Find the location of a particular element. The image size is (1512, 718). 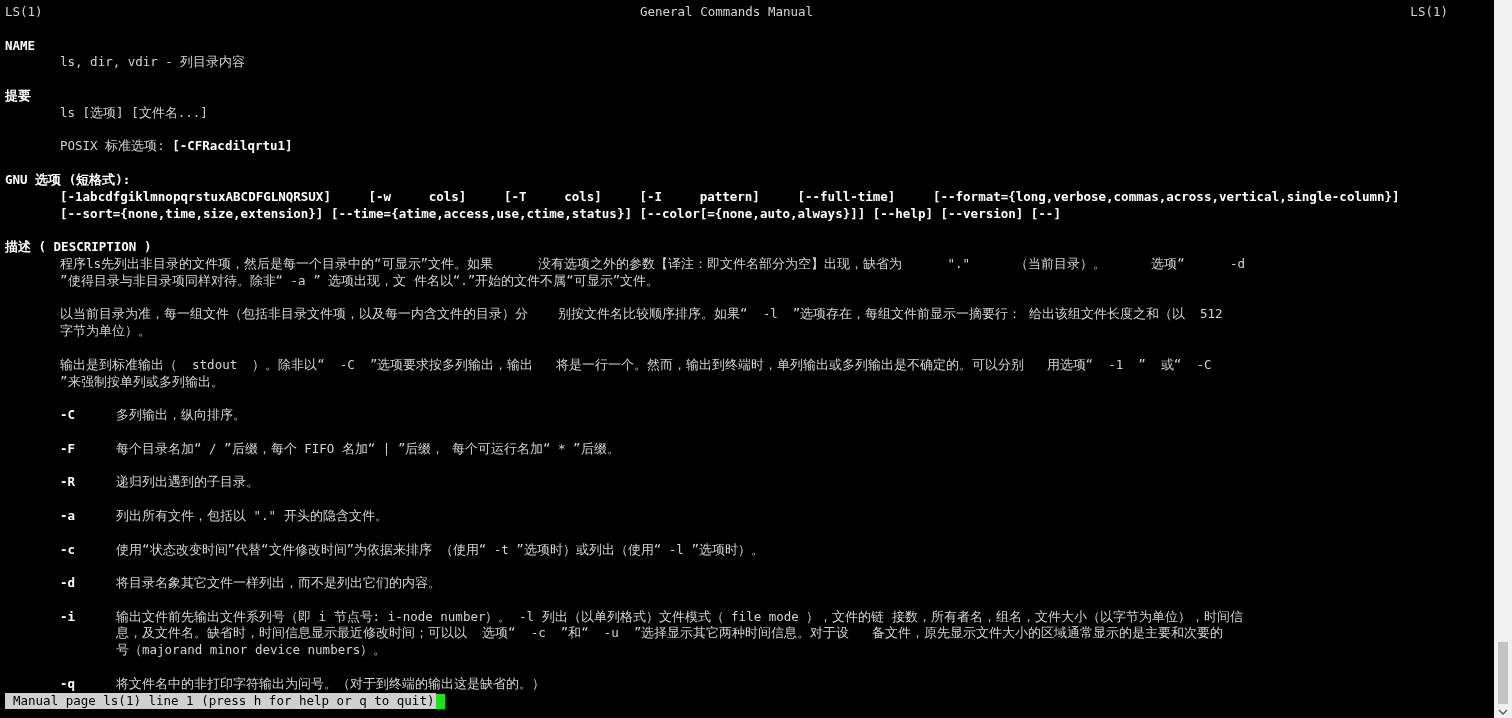

manual-title: General Commands Manual is located at coordinates (726, 12).